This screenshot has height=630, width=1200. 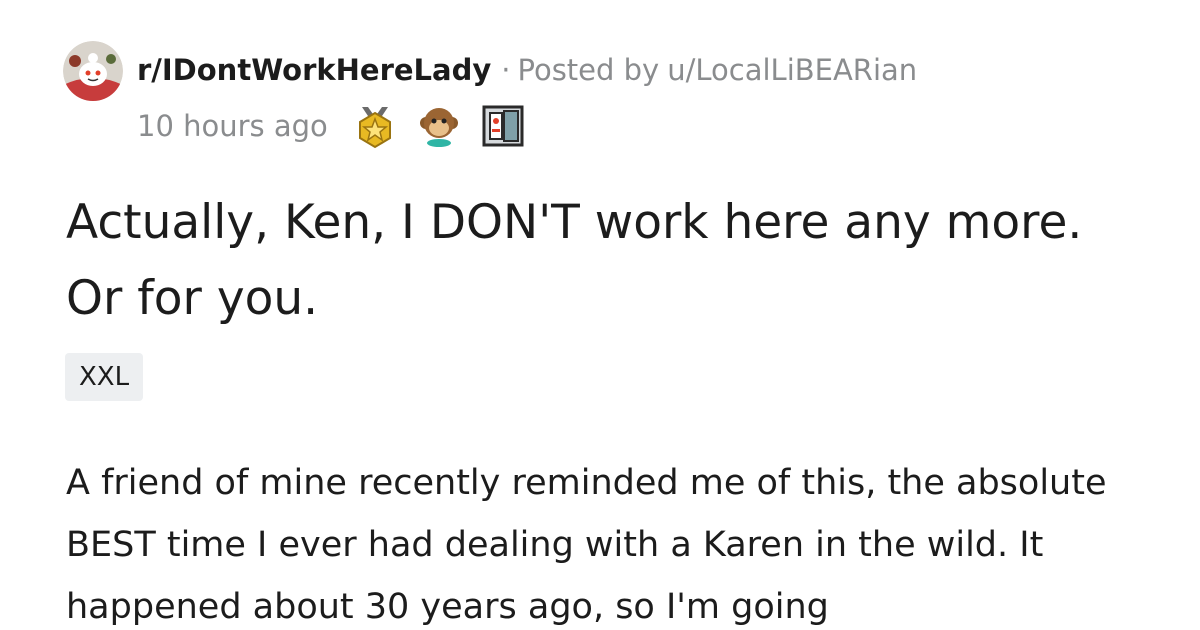 I want to click on author-link: u/LocalLiBEARian, so click(x=792, y=70).